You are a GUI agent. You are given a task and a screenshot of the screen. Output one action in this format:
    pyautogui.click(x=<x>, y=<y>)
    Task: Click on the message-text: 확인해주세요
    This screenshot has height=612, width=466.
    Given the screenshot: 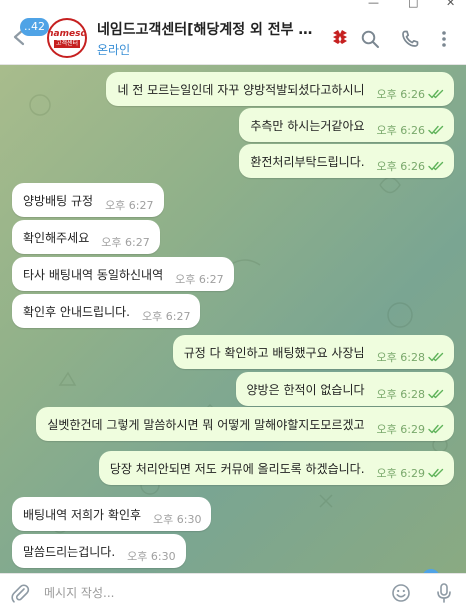 What is the action you would take?
    pyautogui.click(x=56, y=237)
    